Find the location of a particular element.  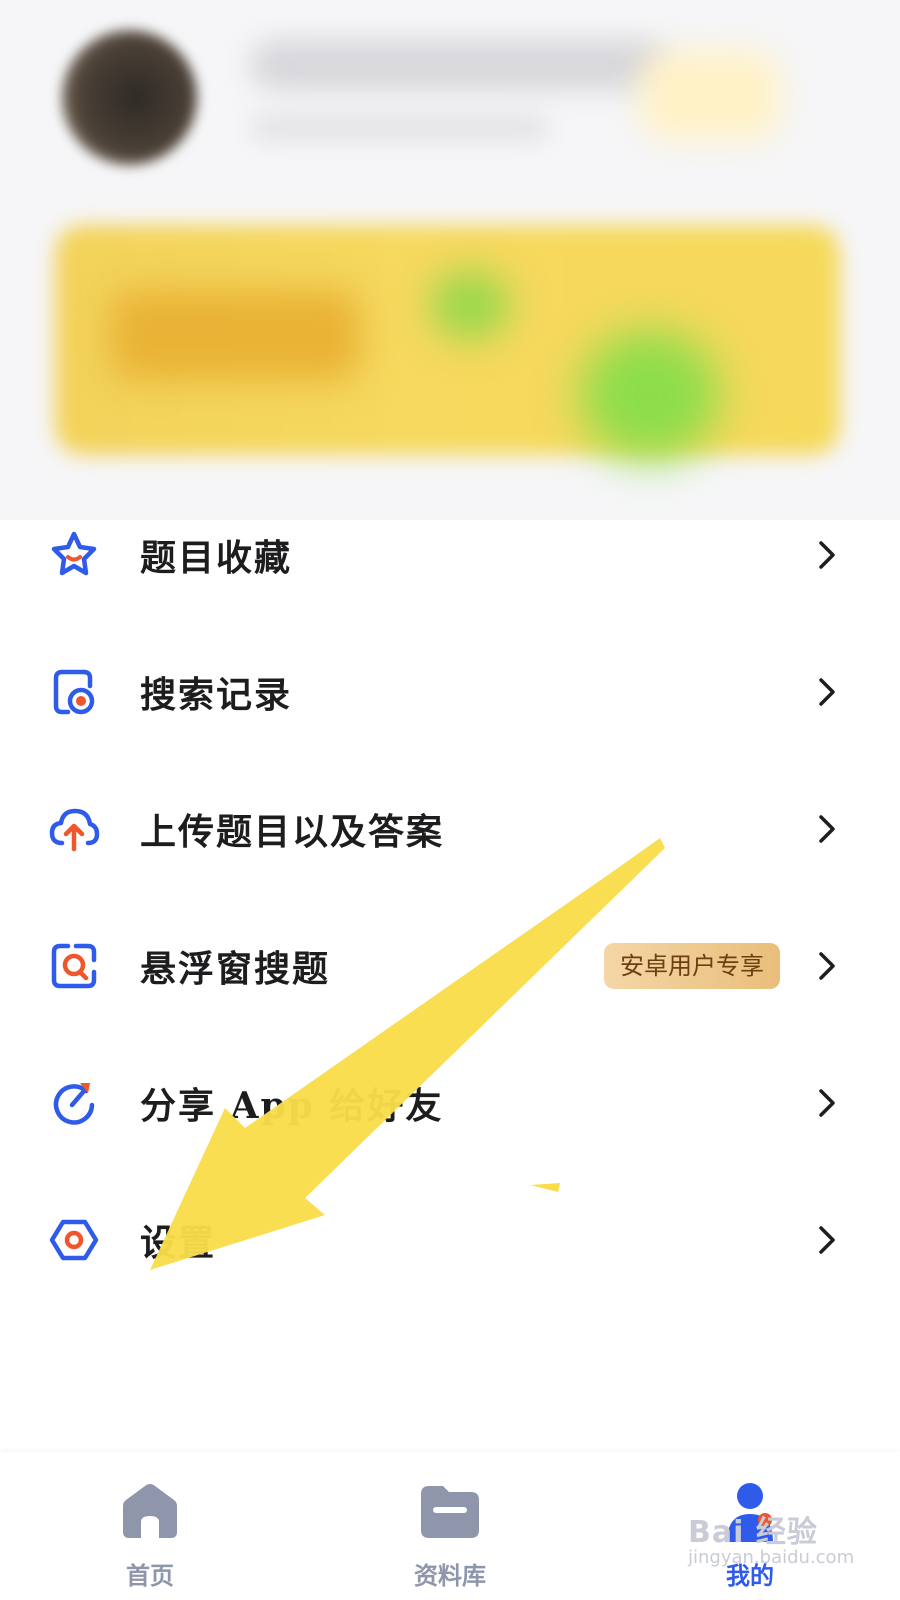

baidu-jingyan-watermark: Bai 经验 jingyan.baidu.com is located at coordinates (788, 1542).